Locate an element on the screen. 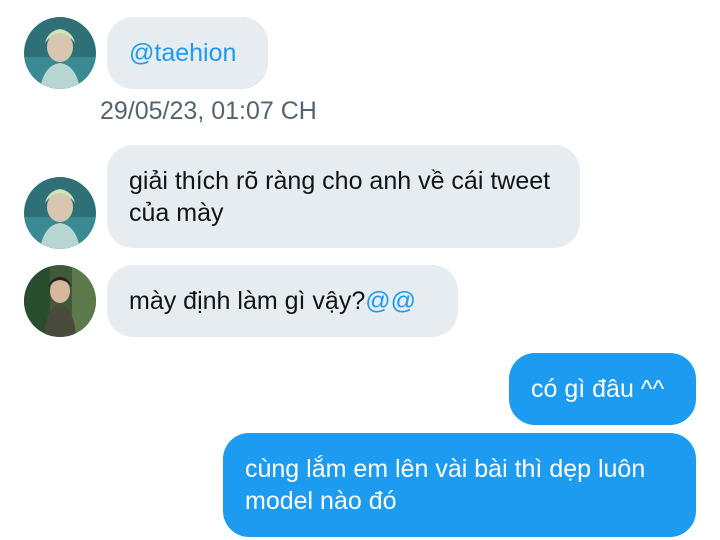  message-bubble: mày định làm gì vậy?@@ is located at coordinates (282, 301).